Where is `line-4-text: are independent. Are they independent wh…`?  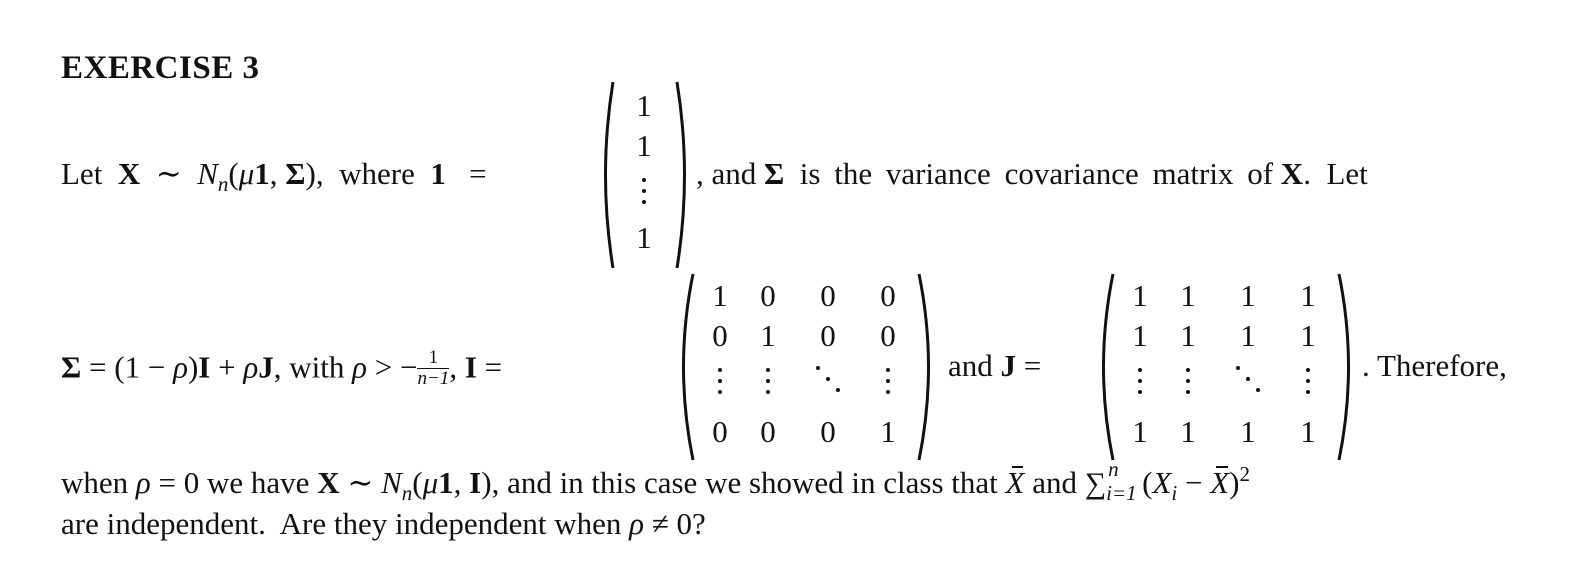 line-4-text: are independent. Are they independent wh… is located at coordinates (383, 523).